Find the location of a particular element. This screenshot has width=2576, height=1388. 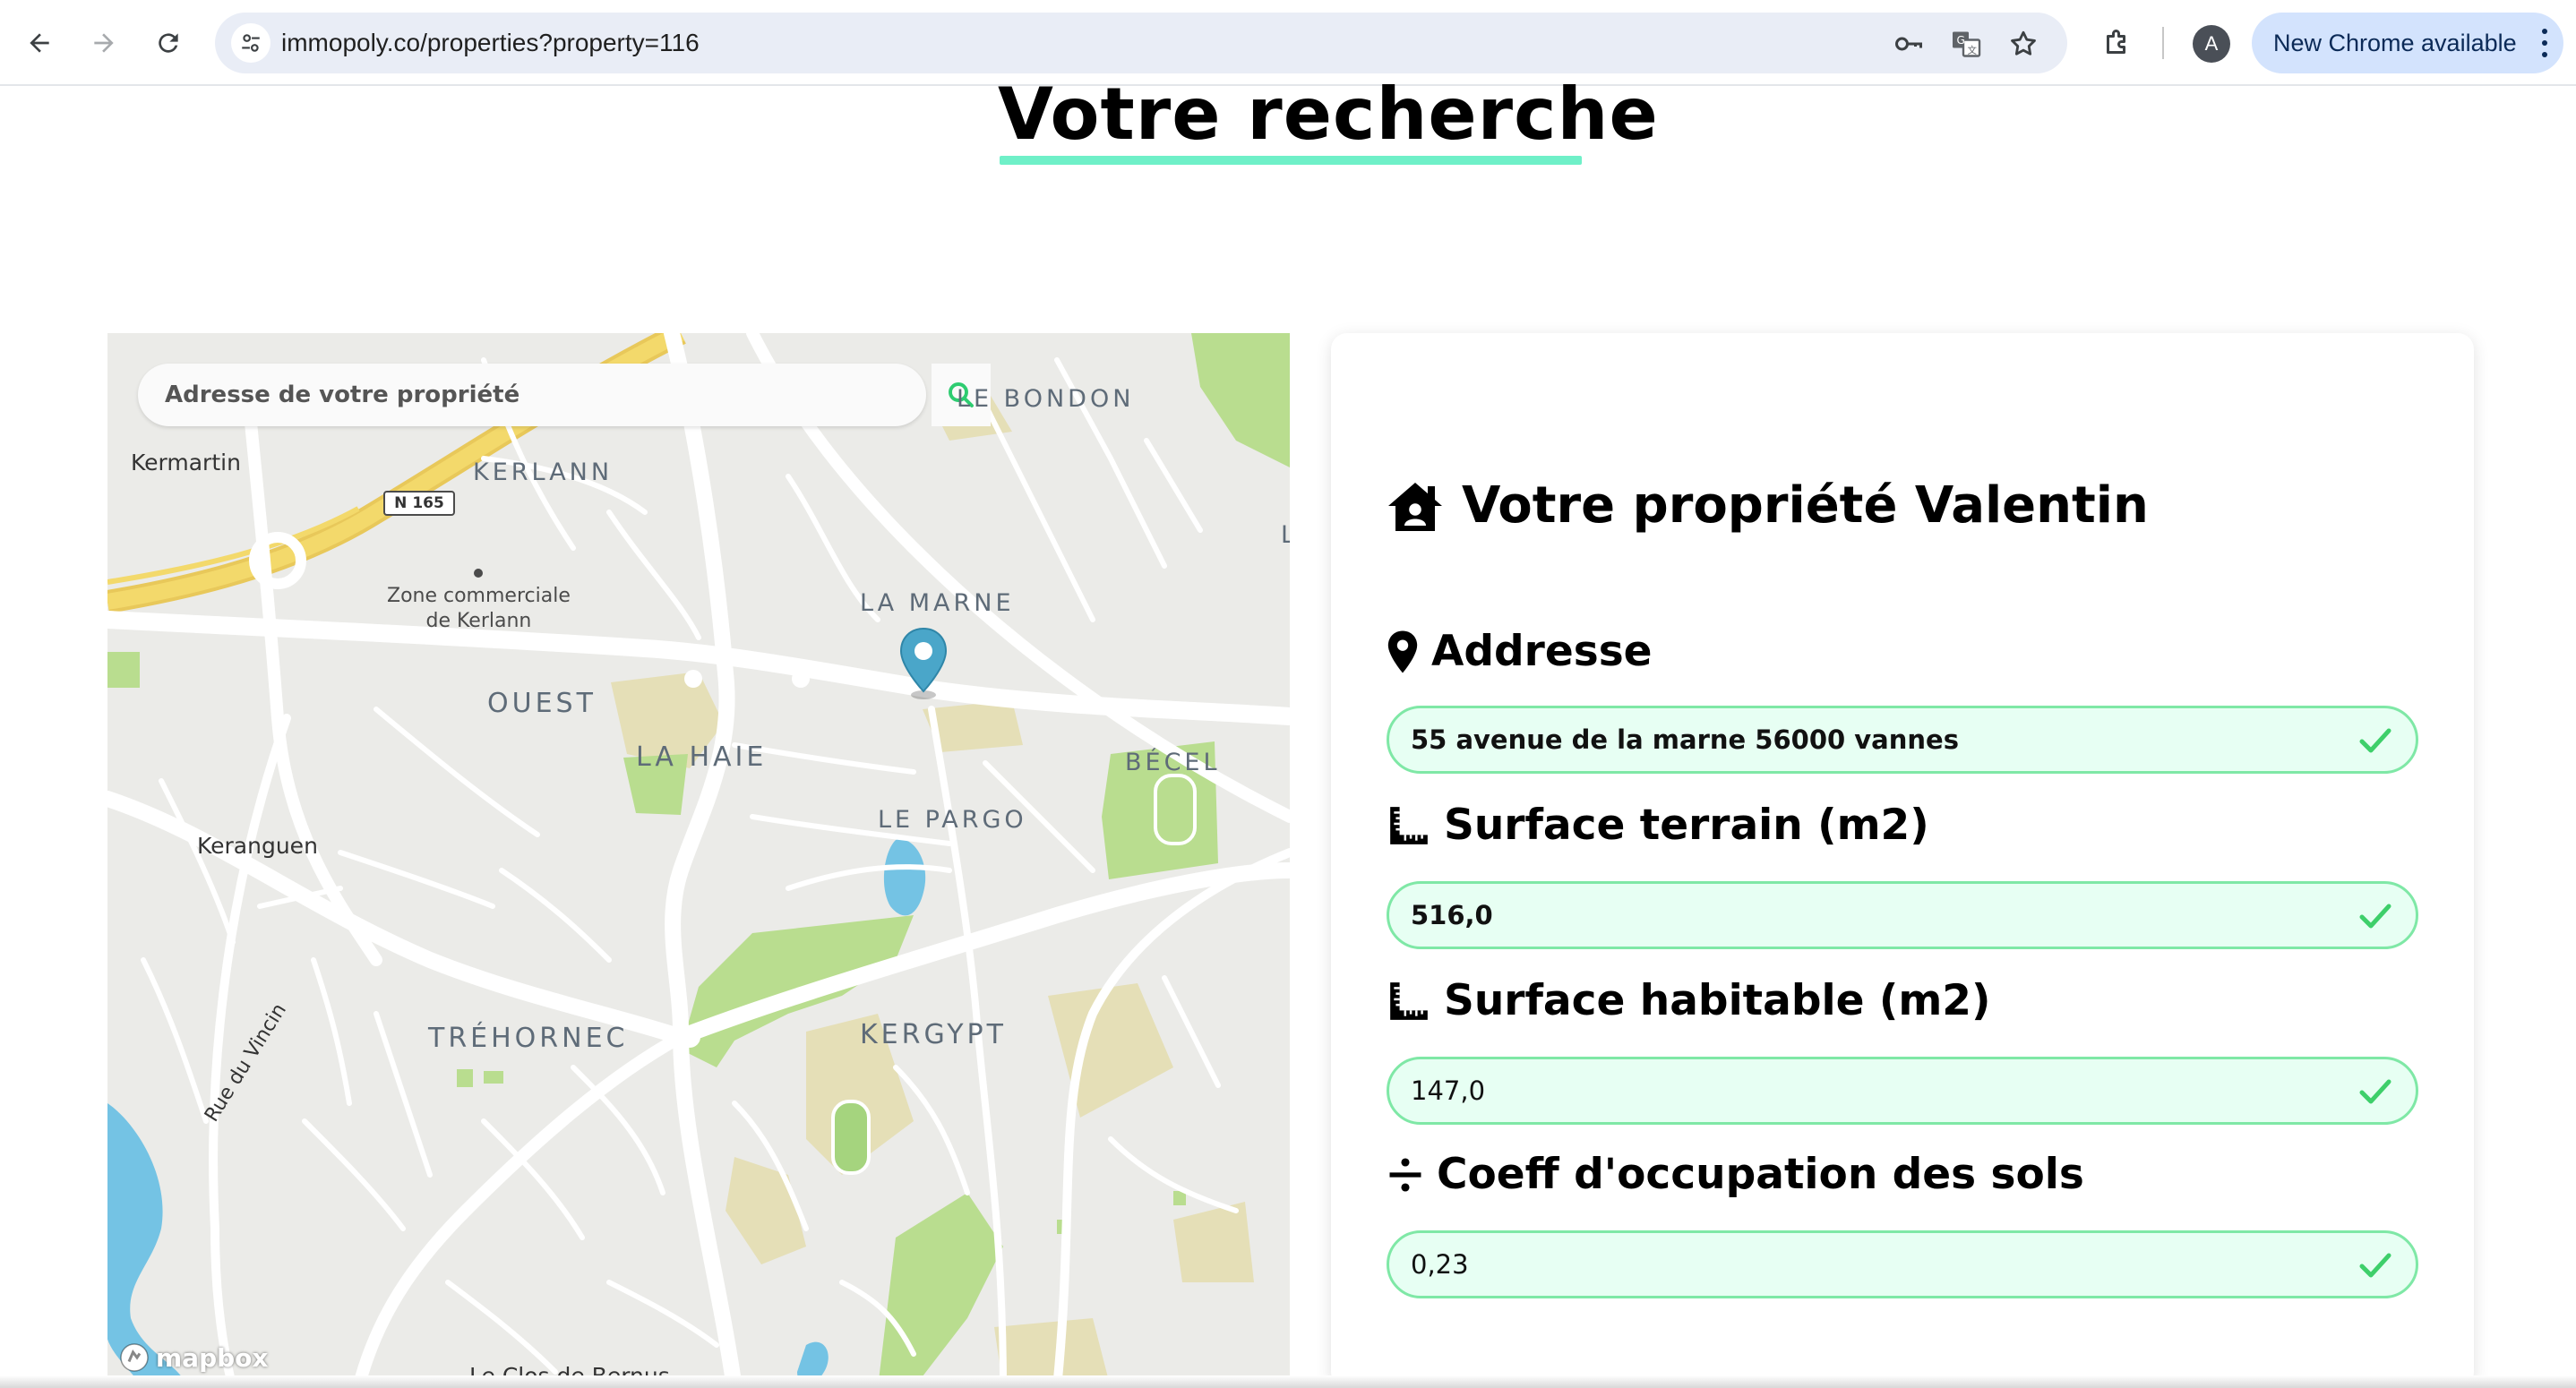

profile-avatar: A is located at coordinates (2211, 44).